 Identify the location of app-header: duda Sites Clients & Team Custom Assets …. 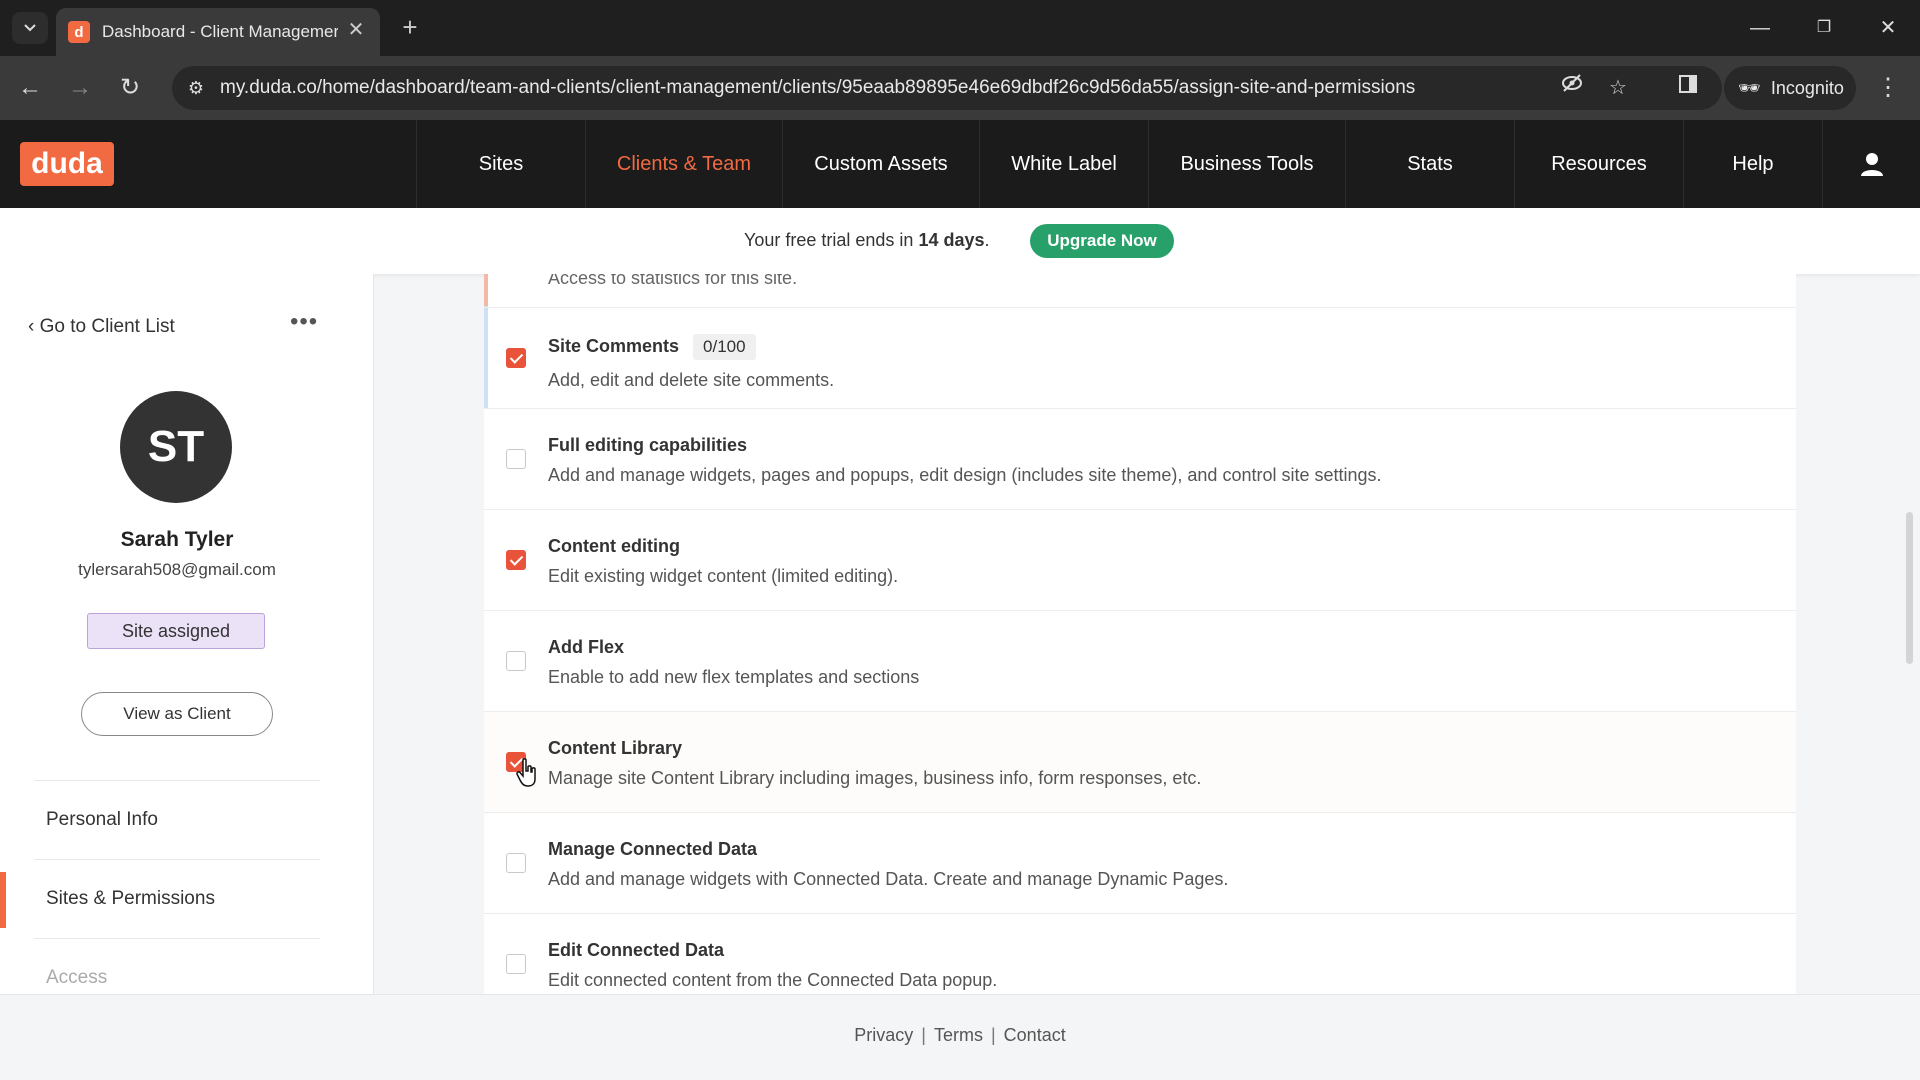
(960, 164).